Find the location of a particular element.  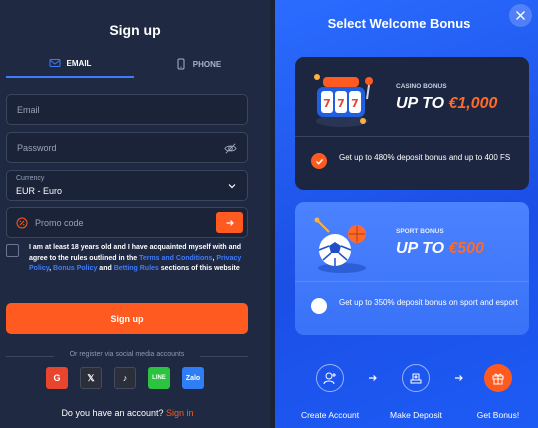

signin-link: Sign in is located at coordinates (180, 413).